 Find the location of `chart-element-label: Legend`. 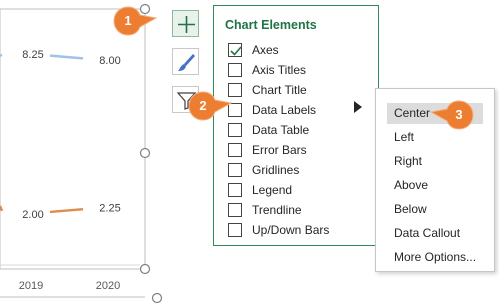

chart-element-label: Legend is located at coordinates (272, 190).